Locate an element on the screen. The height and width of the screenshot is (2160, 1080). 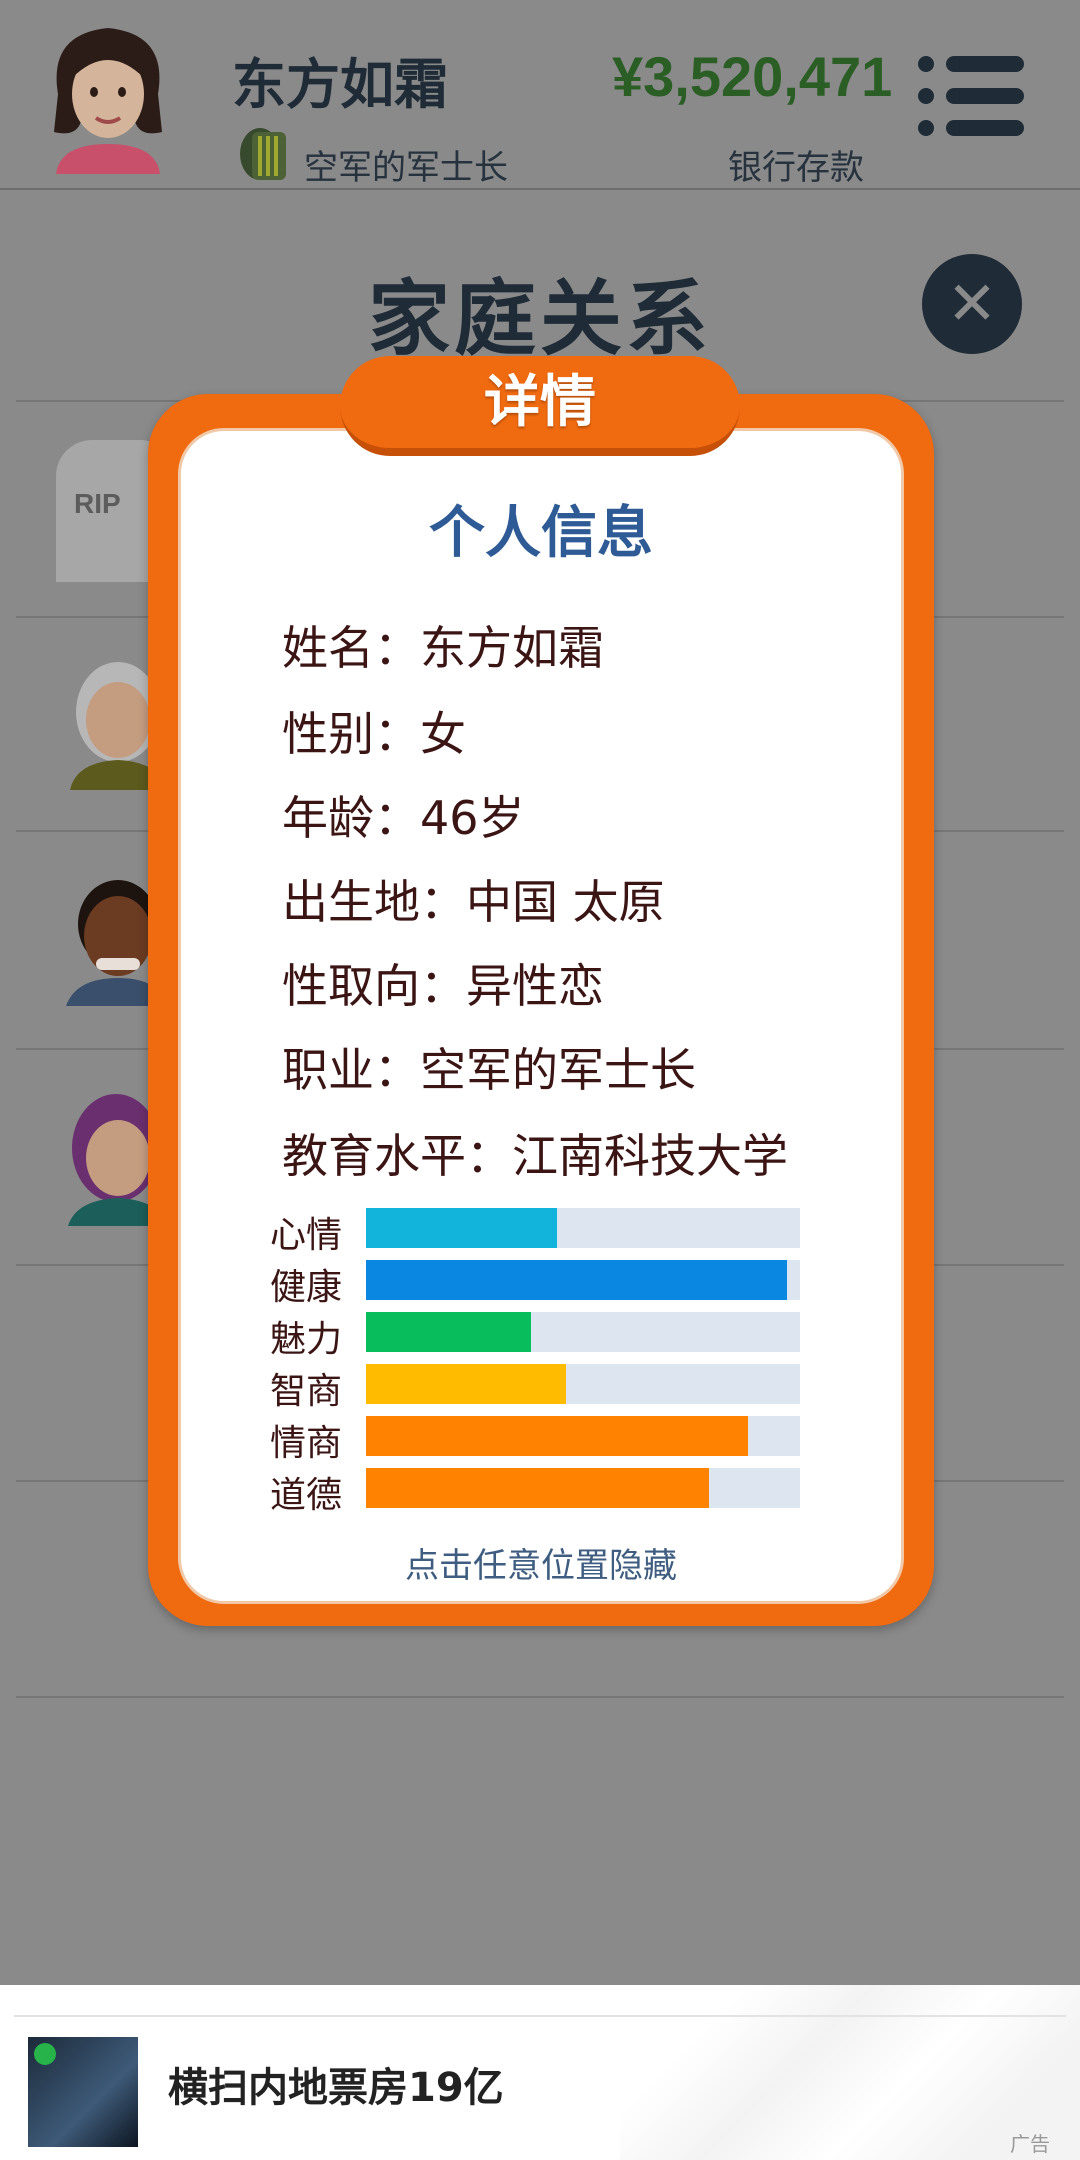
info-value: 异性恋 is located at coordinates (535, 986).